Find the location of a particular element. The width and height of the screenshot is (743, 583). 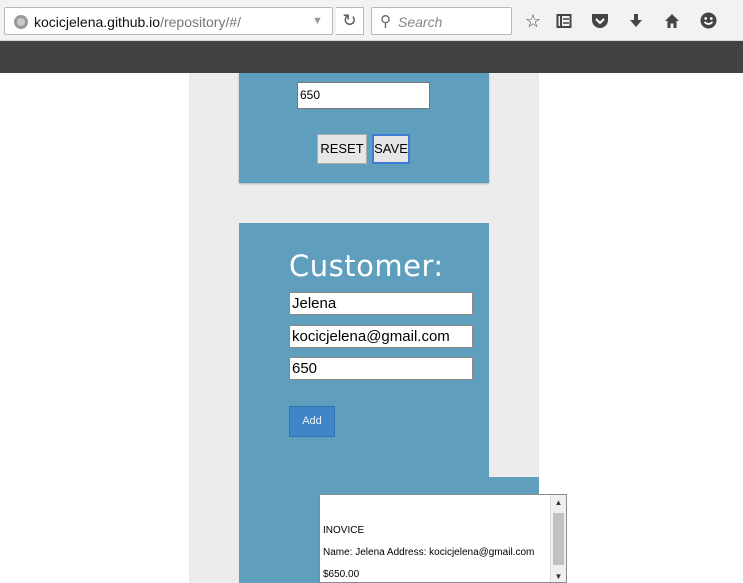

smiley-icon is located at coordinates (708, 21).